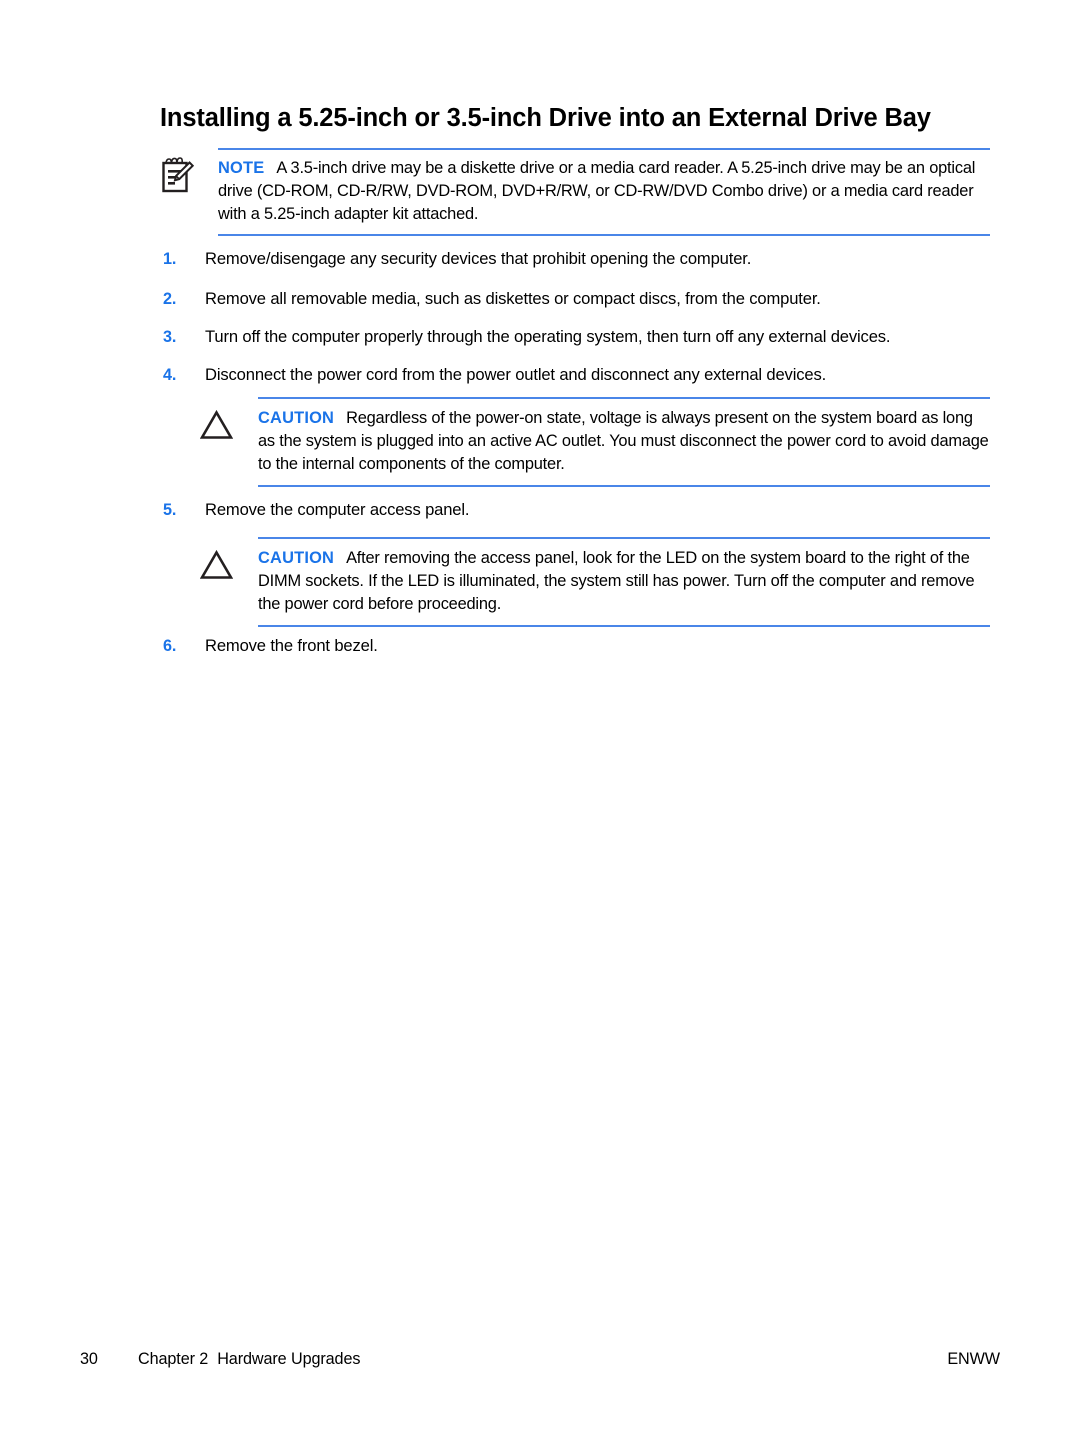 The width and height of the screenshot is (1080, 1437). What do you see at coordinates (170, 259) in the screenshot?
I see `step-number: 1.` at bounding box center [170, 259].